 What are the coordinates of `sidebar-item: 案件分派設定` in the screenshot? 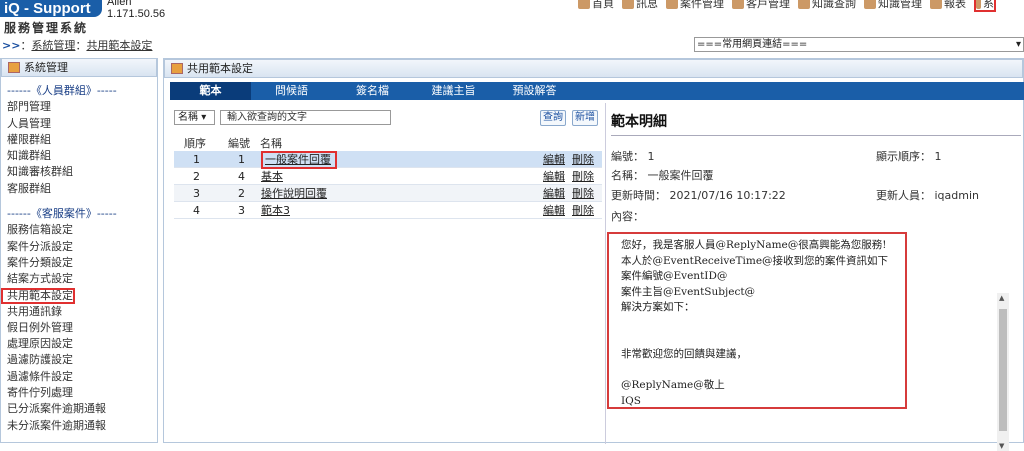 It's located at (82, 247).